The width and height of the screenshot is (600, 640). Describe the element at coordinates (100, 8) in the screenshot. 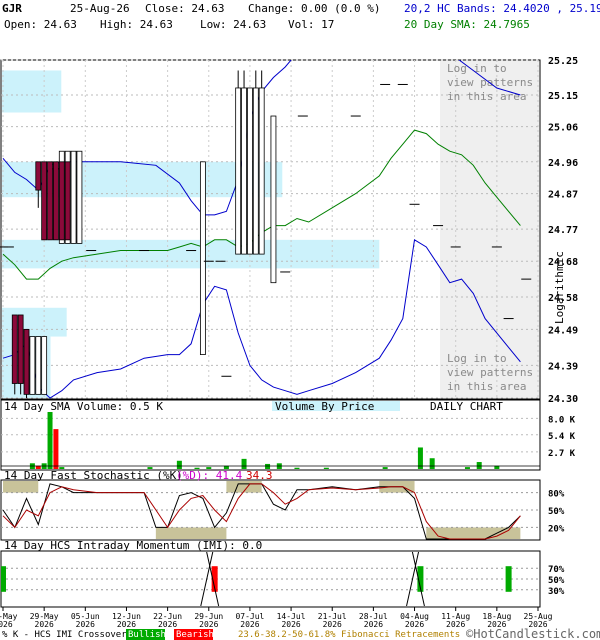

I see `date-label: 25-Aug-26` at that location.